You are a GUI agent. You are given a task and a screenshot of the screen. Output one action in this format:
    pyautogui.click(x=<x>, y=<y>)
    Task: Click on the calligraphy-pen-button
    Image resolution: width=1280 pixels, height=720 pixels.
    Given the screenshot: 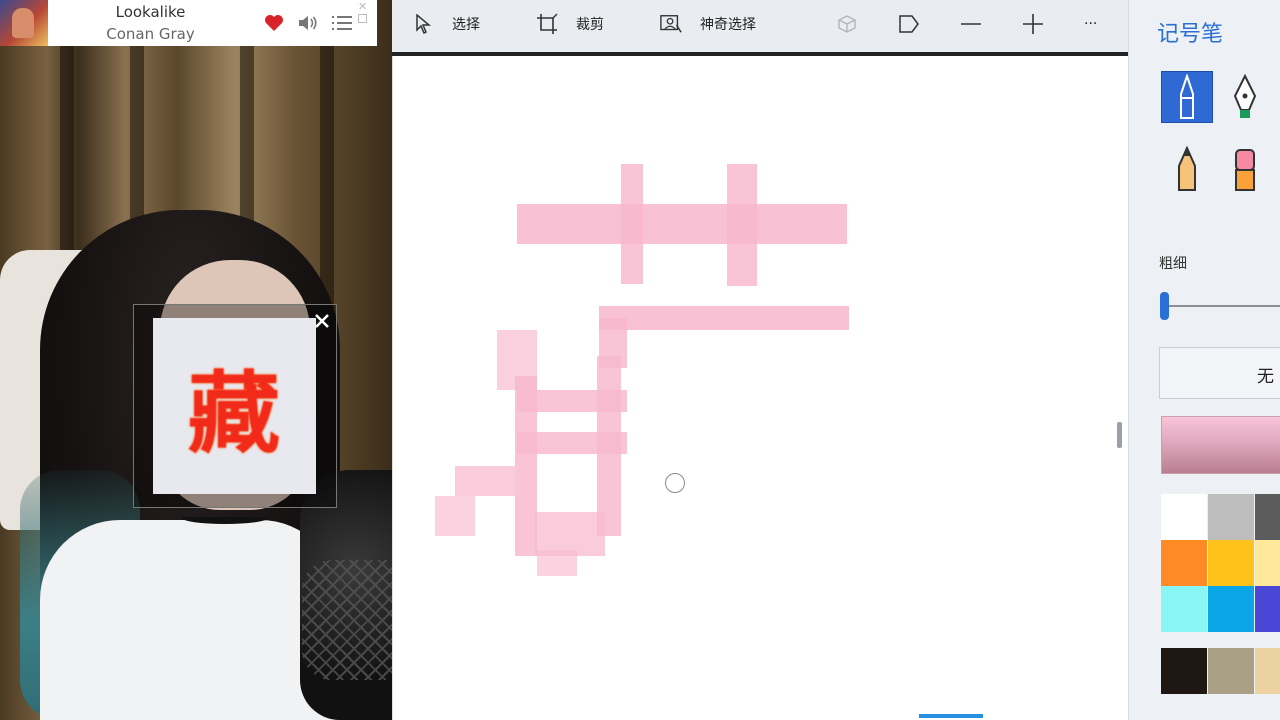 What is the action you would take?
    pyautogui.click(x=1245, y=97)
    